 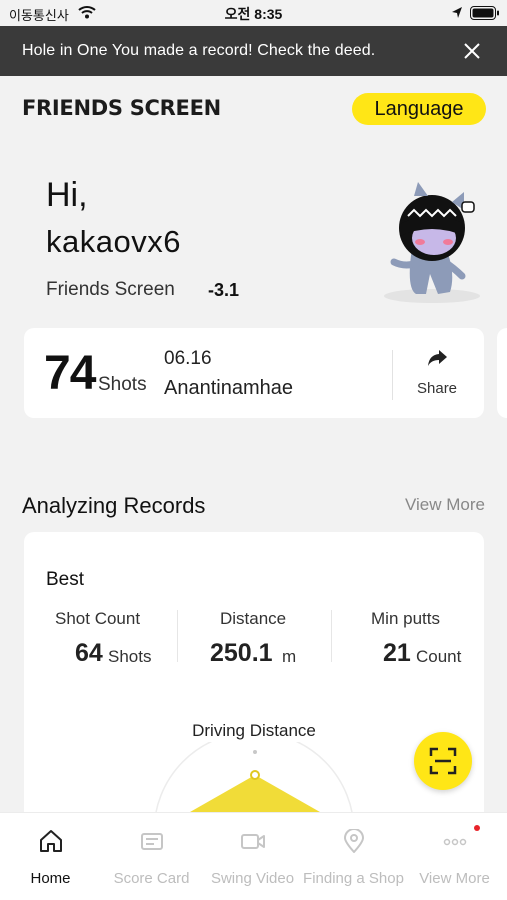 What do you see at coordinates (253, 841) in the screenshot?
I see `video-camera-icon` at bounding box center [253, 841].